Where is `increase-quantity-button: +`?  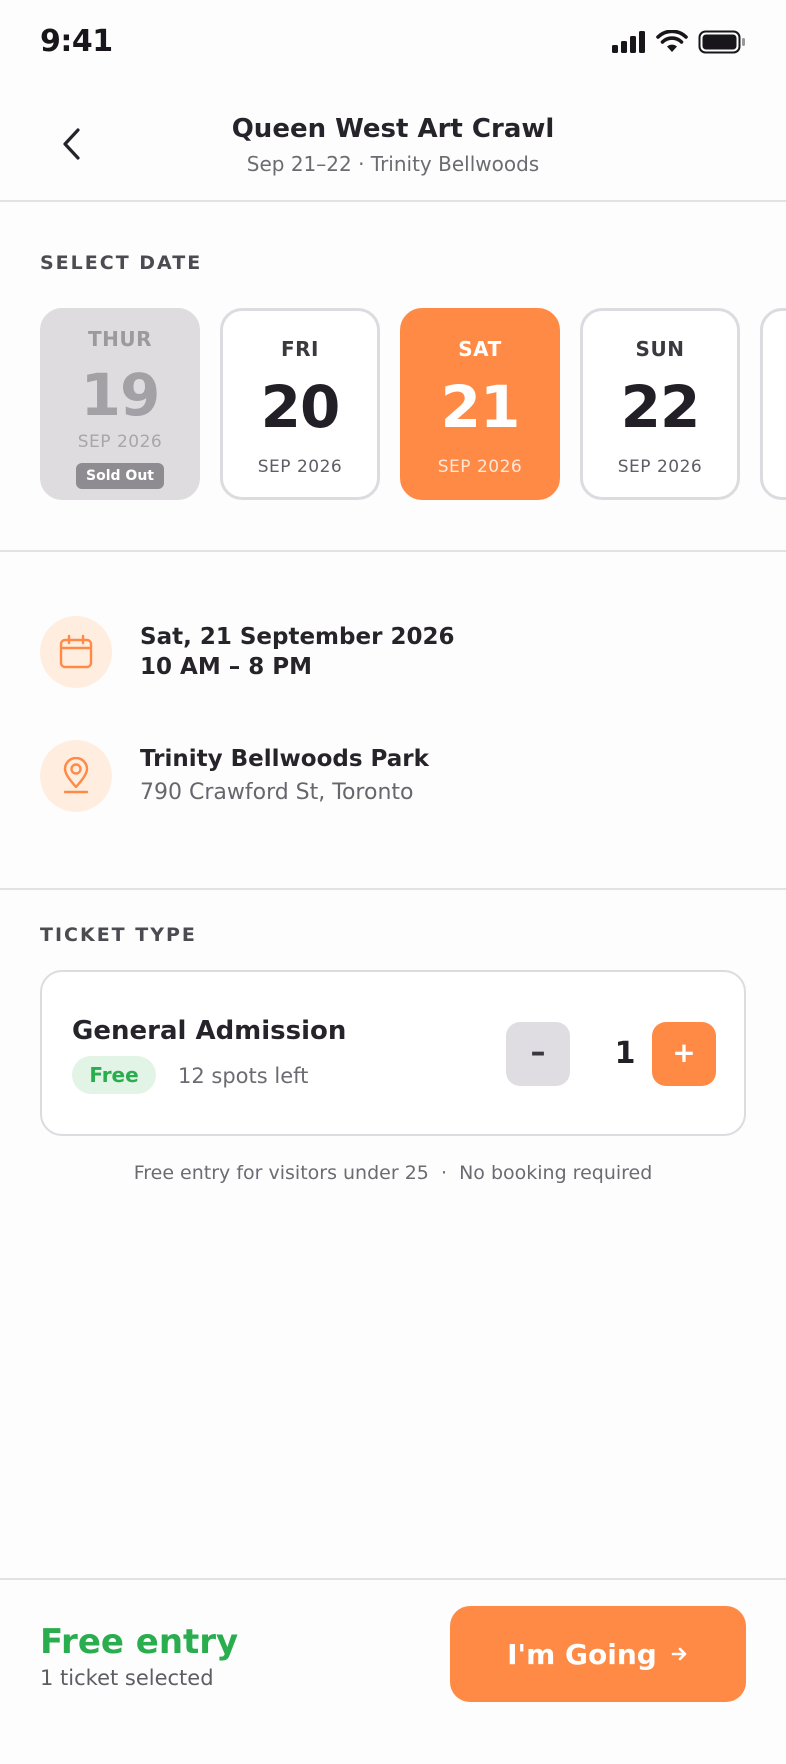 increase-quantity-button: + is located at coordinates (684, 1054).